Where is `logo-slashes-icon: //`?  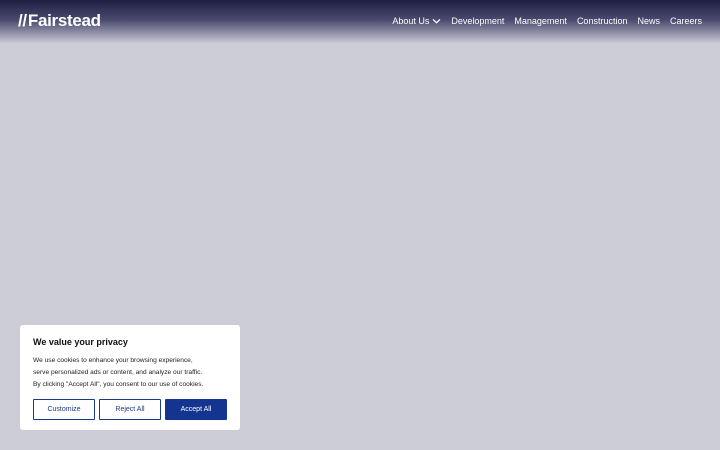
logo-slashes-icon: // is located at coordinates (22, 20).